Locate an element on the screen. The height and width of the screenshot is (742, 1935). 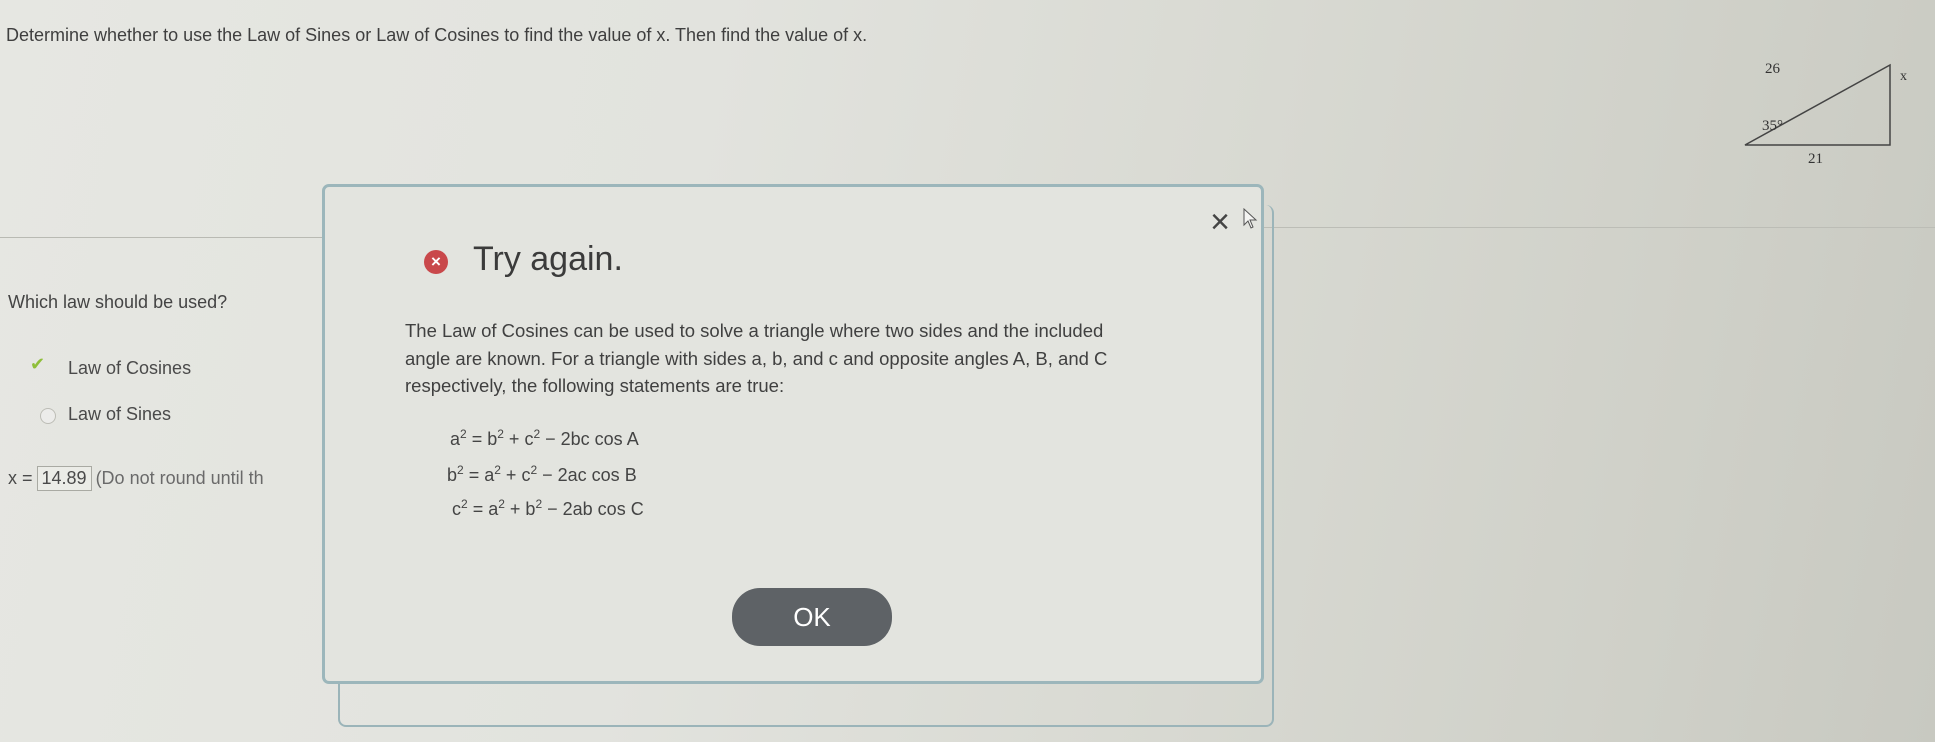
formula-b: b2 = a2 + c2 − 2ac cos B is located at coordinates (542, 474).